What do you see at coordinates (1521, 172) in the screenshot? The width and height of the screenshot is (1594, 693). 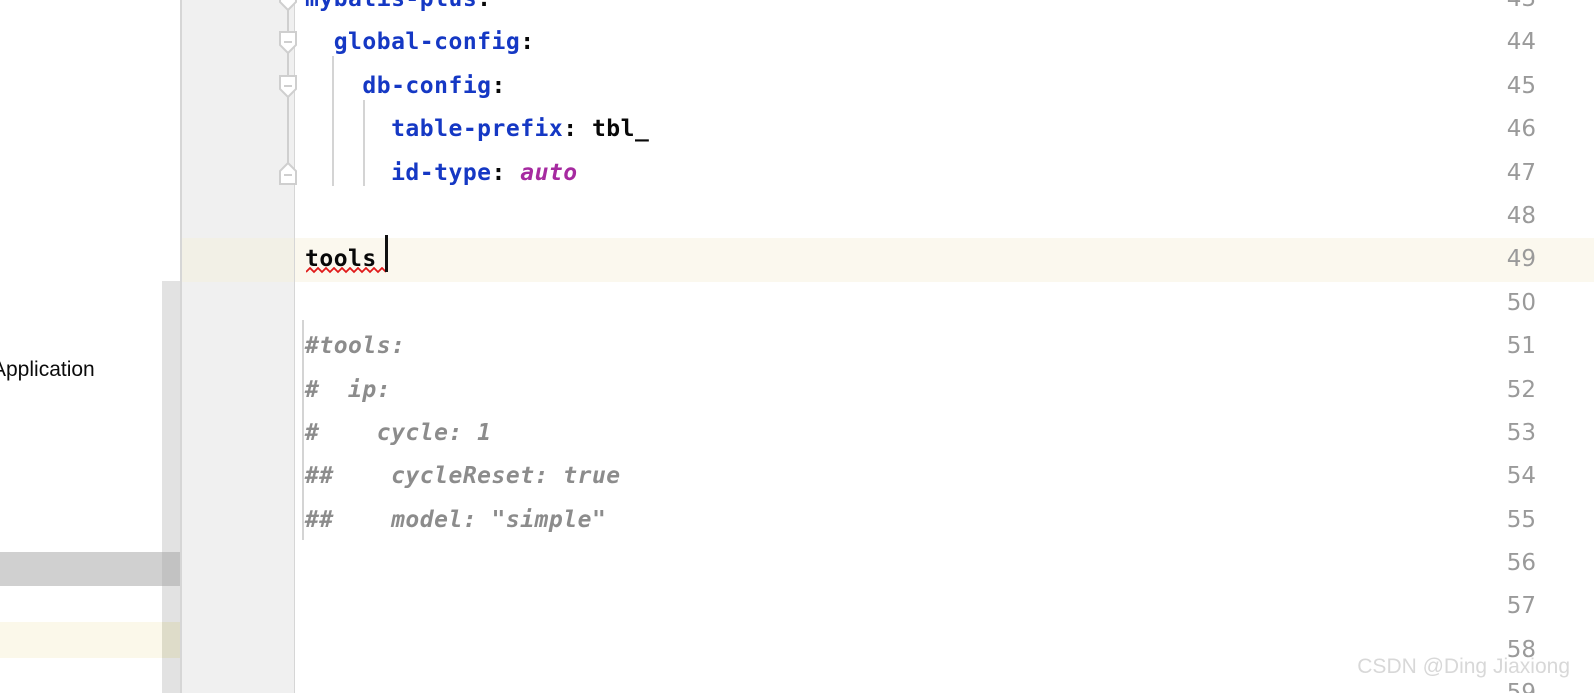 I see `line-number: 47` at bounding box center [1521, 172].